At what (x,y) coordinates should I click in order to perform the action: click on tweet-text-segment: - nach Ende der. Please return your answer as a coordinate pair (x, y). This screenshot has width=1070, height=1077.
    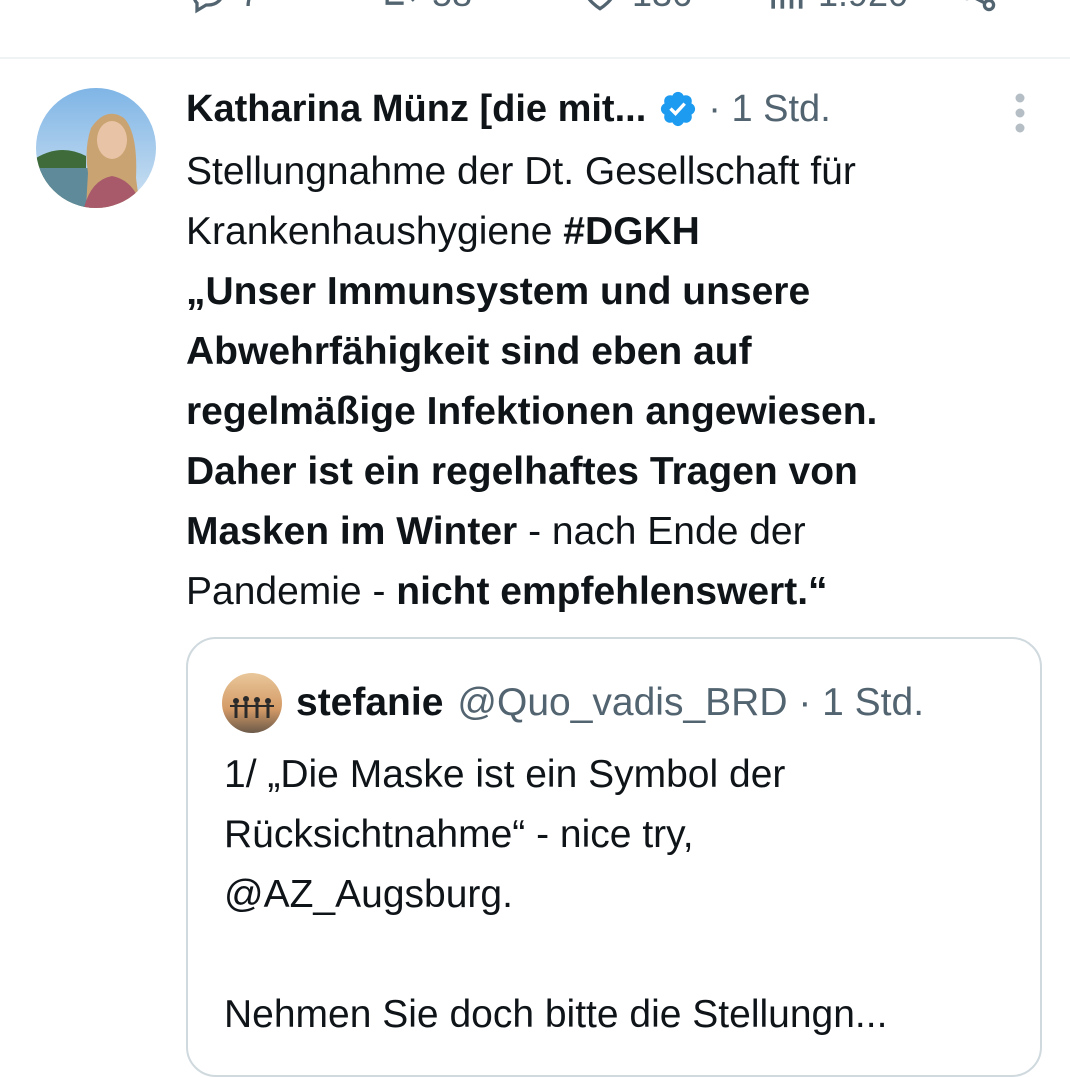
    Looking at the image, I should click on (661, 531).